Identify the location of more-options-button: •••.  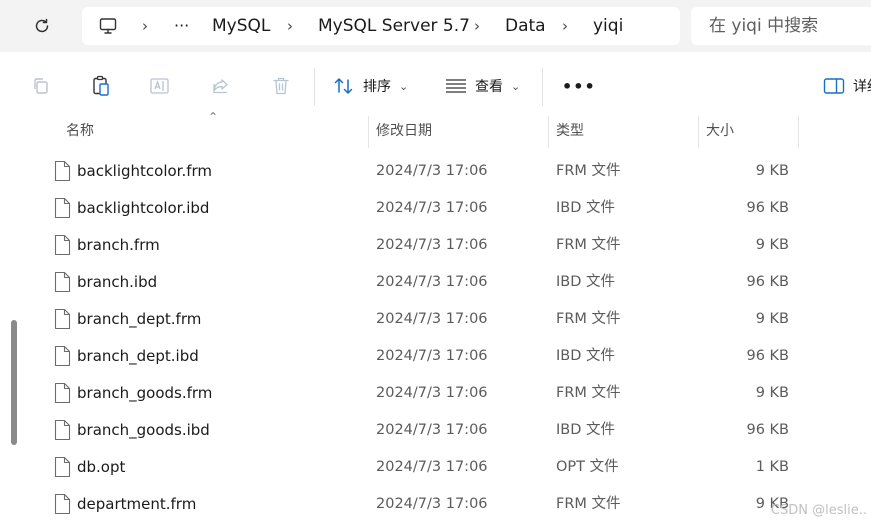
(579, 86).